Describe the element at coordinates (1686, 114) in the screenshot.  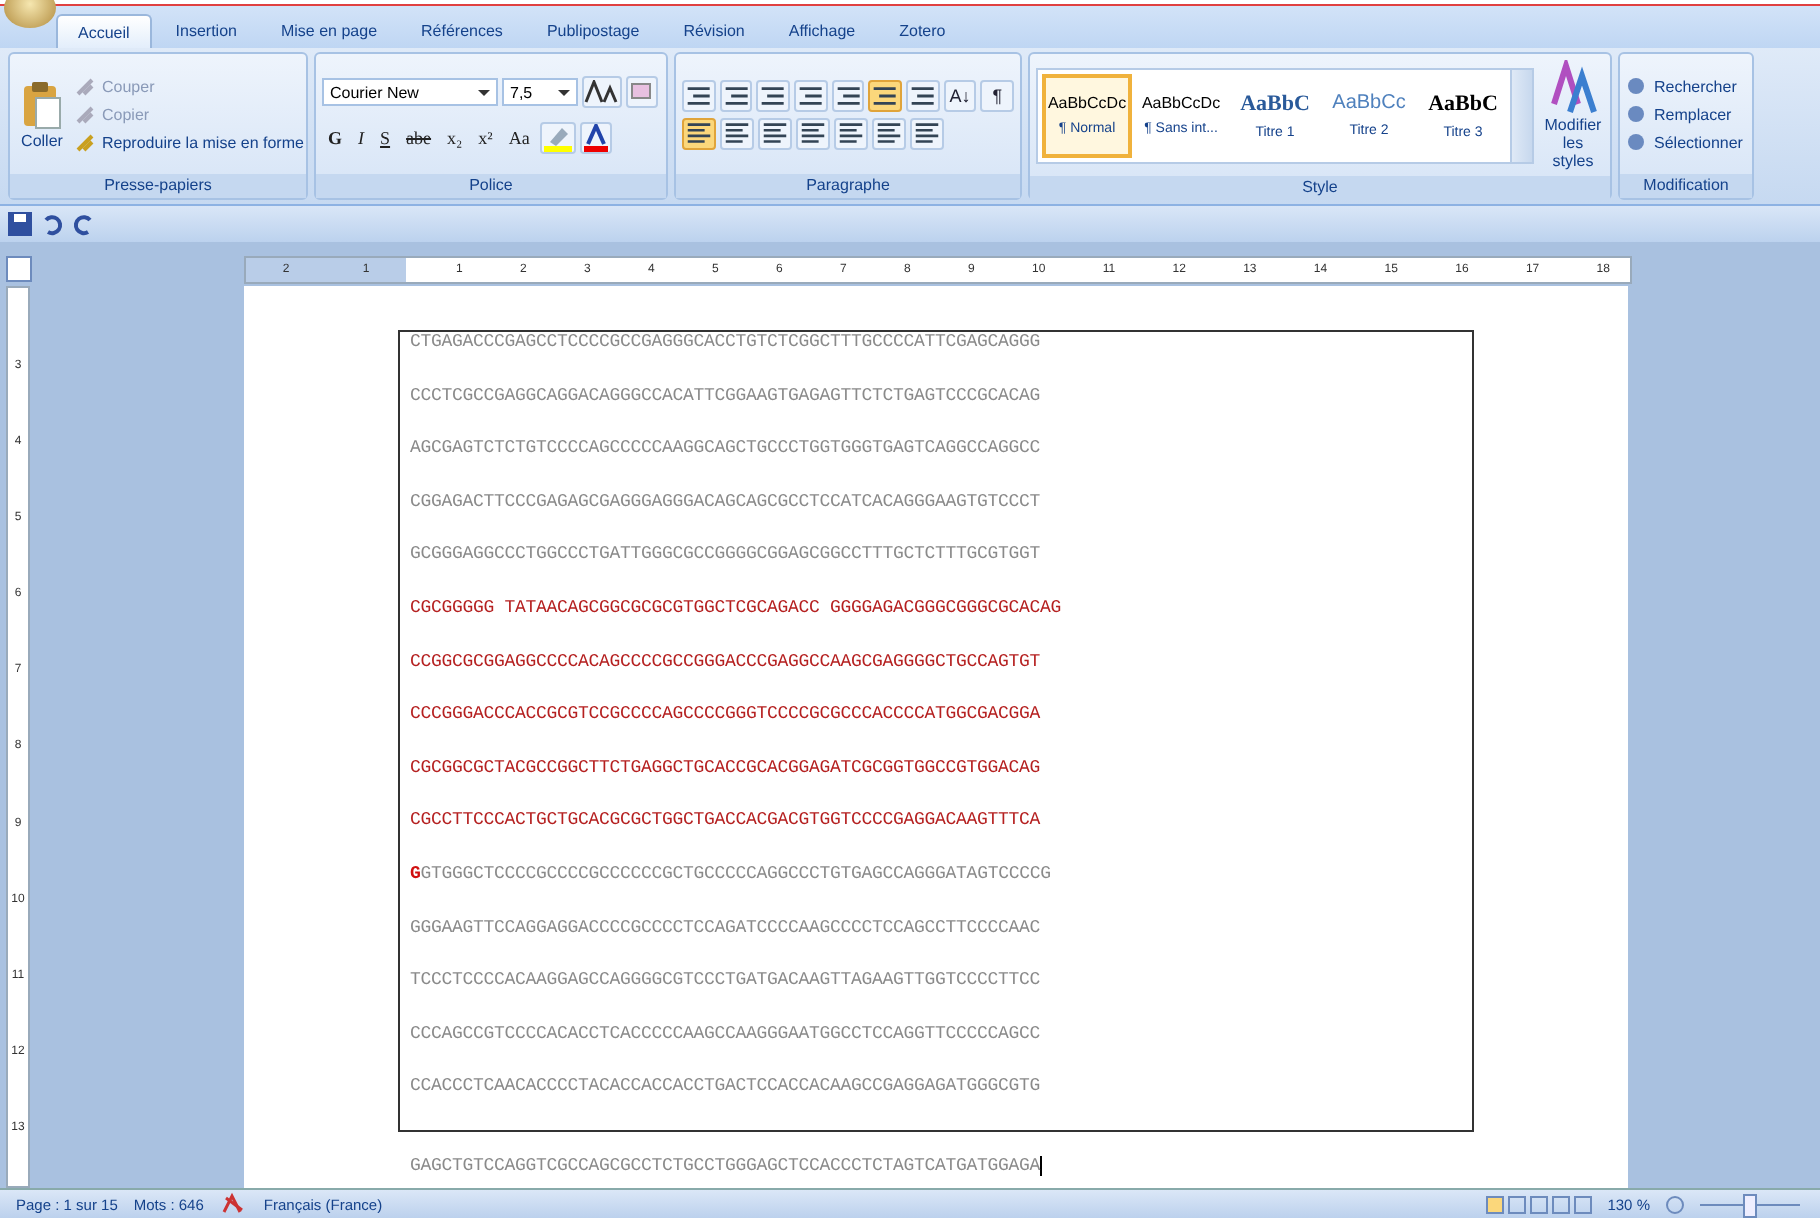
I see `editing-button: Remplacer` at that location.